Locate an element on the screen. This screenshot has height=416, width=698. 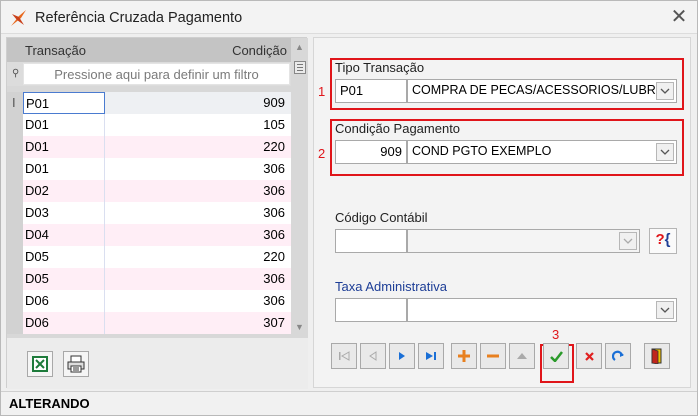
tipo-transacao-label: Tipo Transação is located at coordinates (380, 67).